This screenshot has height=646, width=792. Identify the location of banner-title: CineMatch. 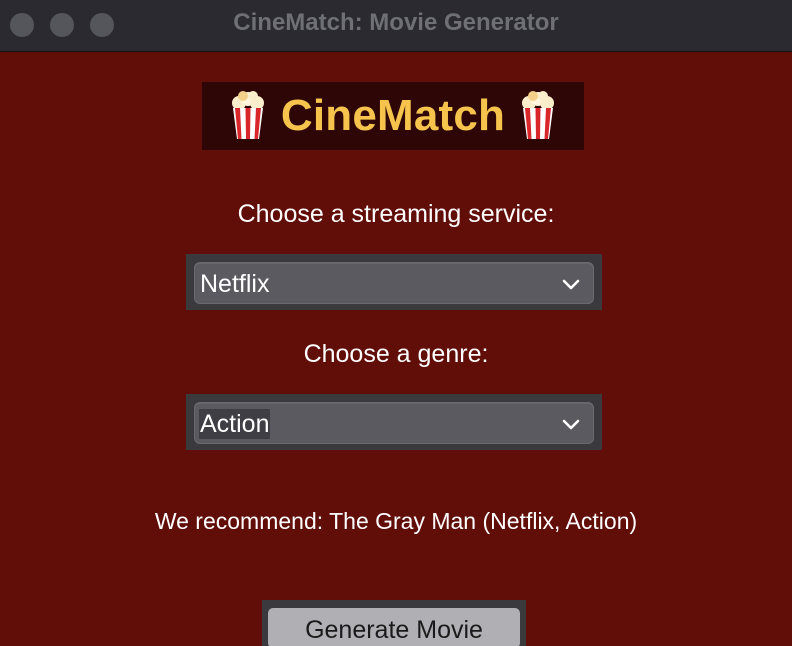
(393, 115).